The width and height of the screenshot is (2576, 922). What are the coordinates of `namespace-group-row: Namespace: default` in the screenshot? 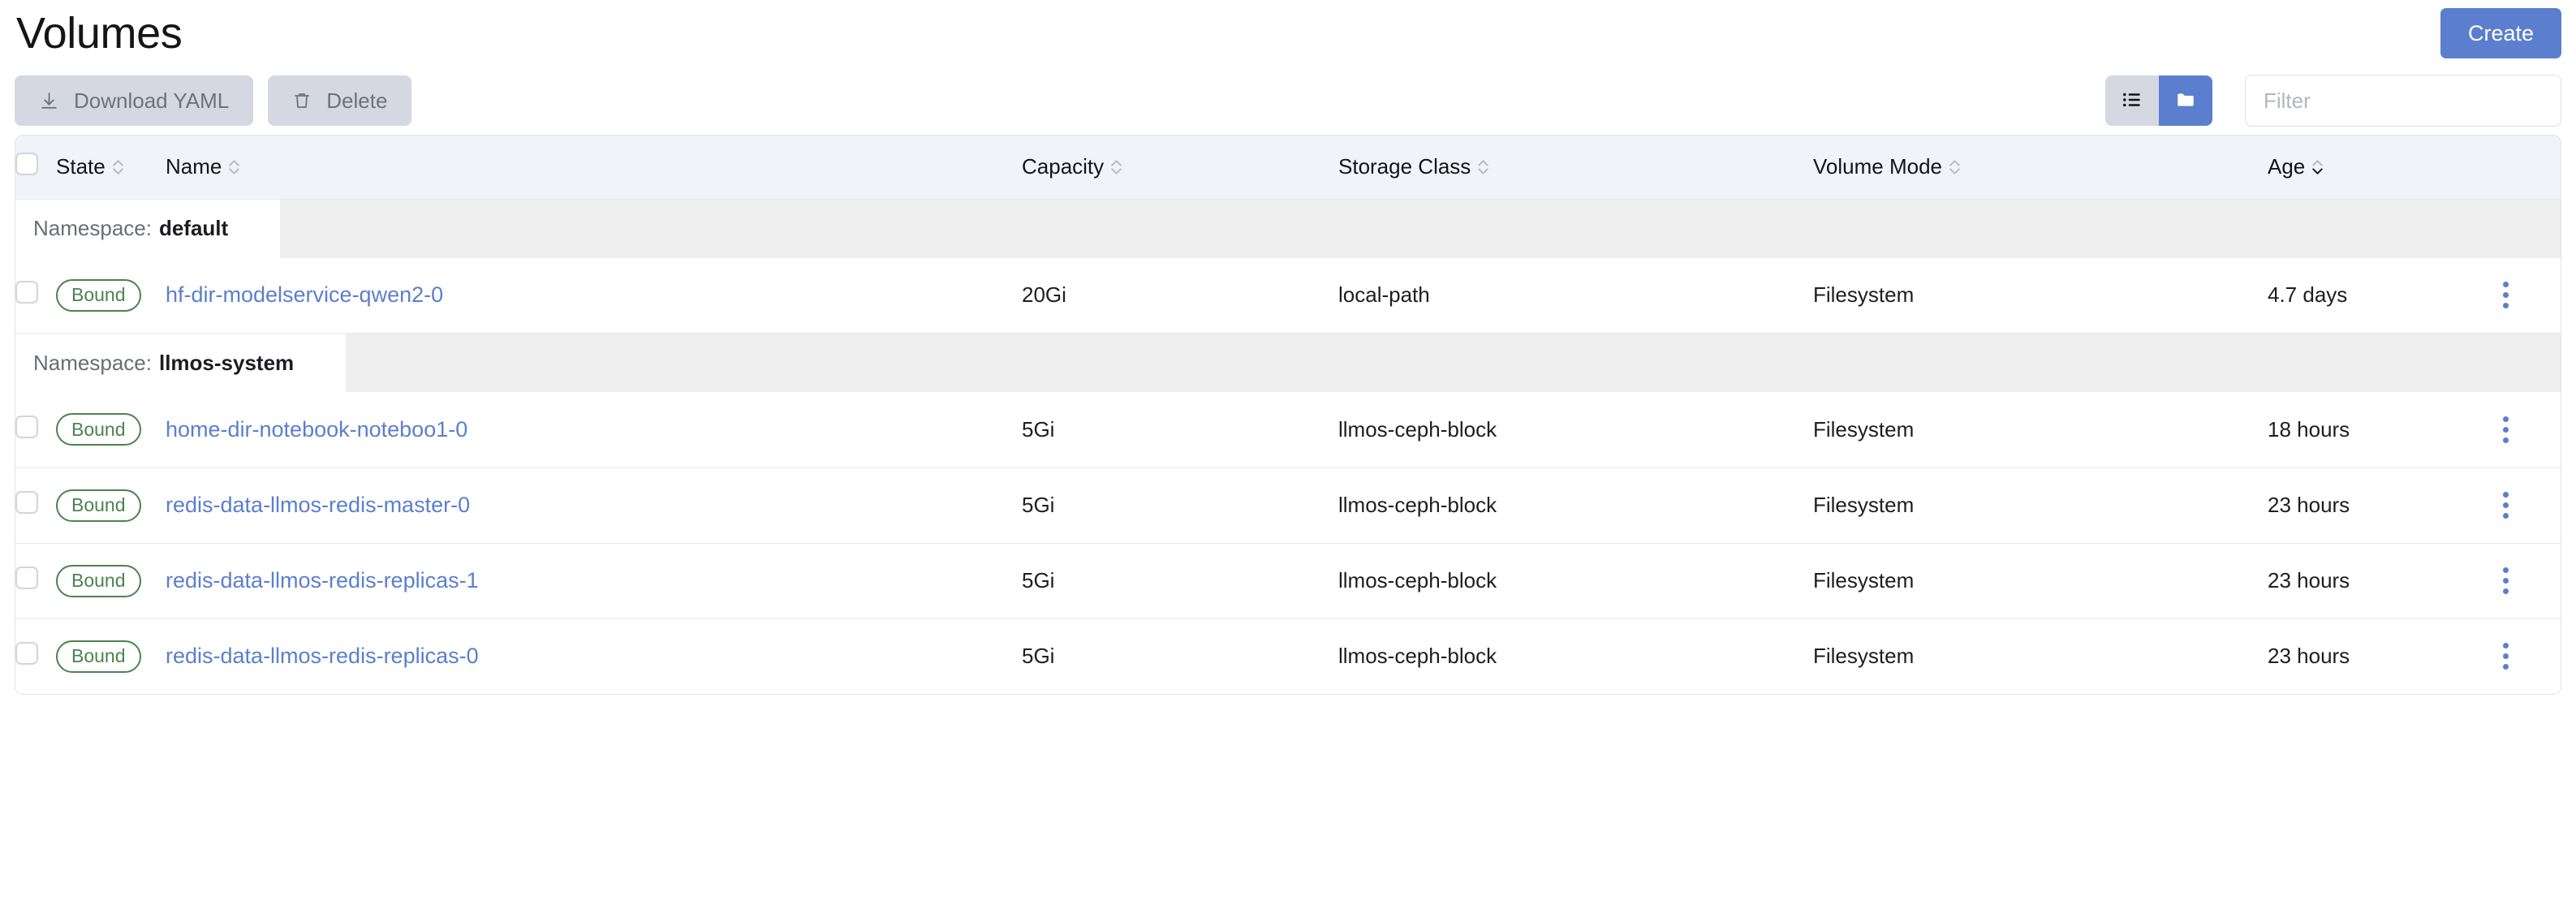 It's located at (1288, 229).